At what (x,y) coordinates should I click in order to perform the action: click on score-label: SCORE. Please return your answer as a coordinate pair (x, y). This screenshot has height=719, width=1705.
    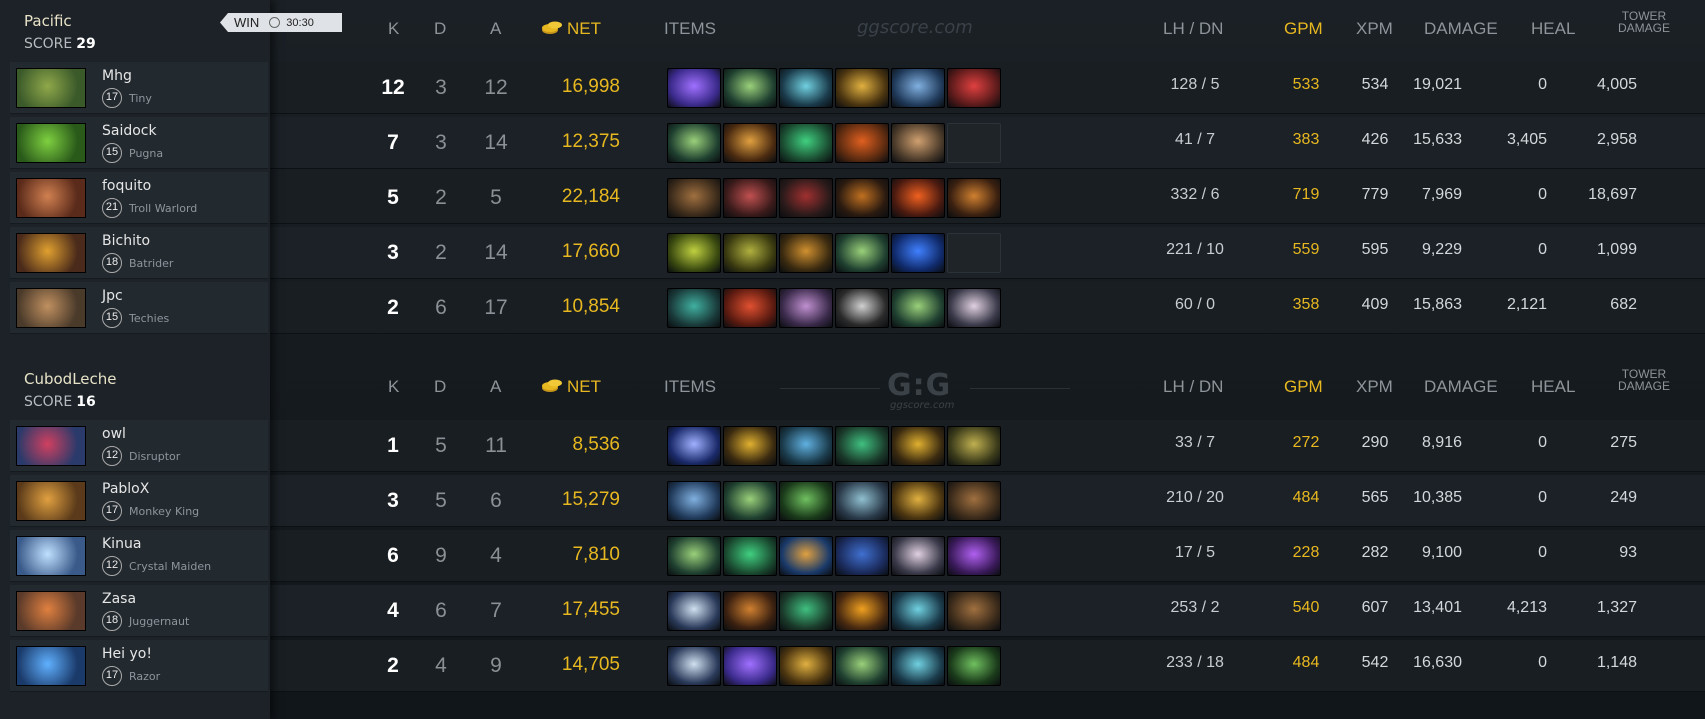
    Looking at the image, I should click on (48, 44).